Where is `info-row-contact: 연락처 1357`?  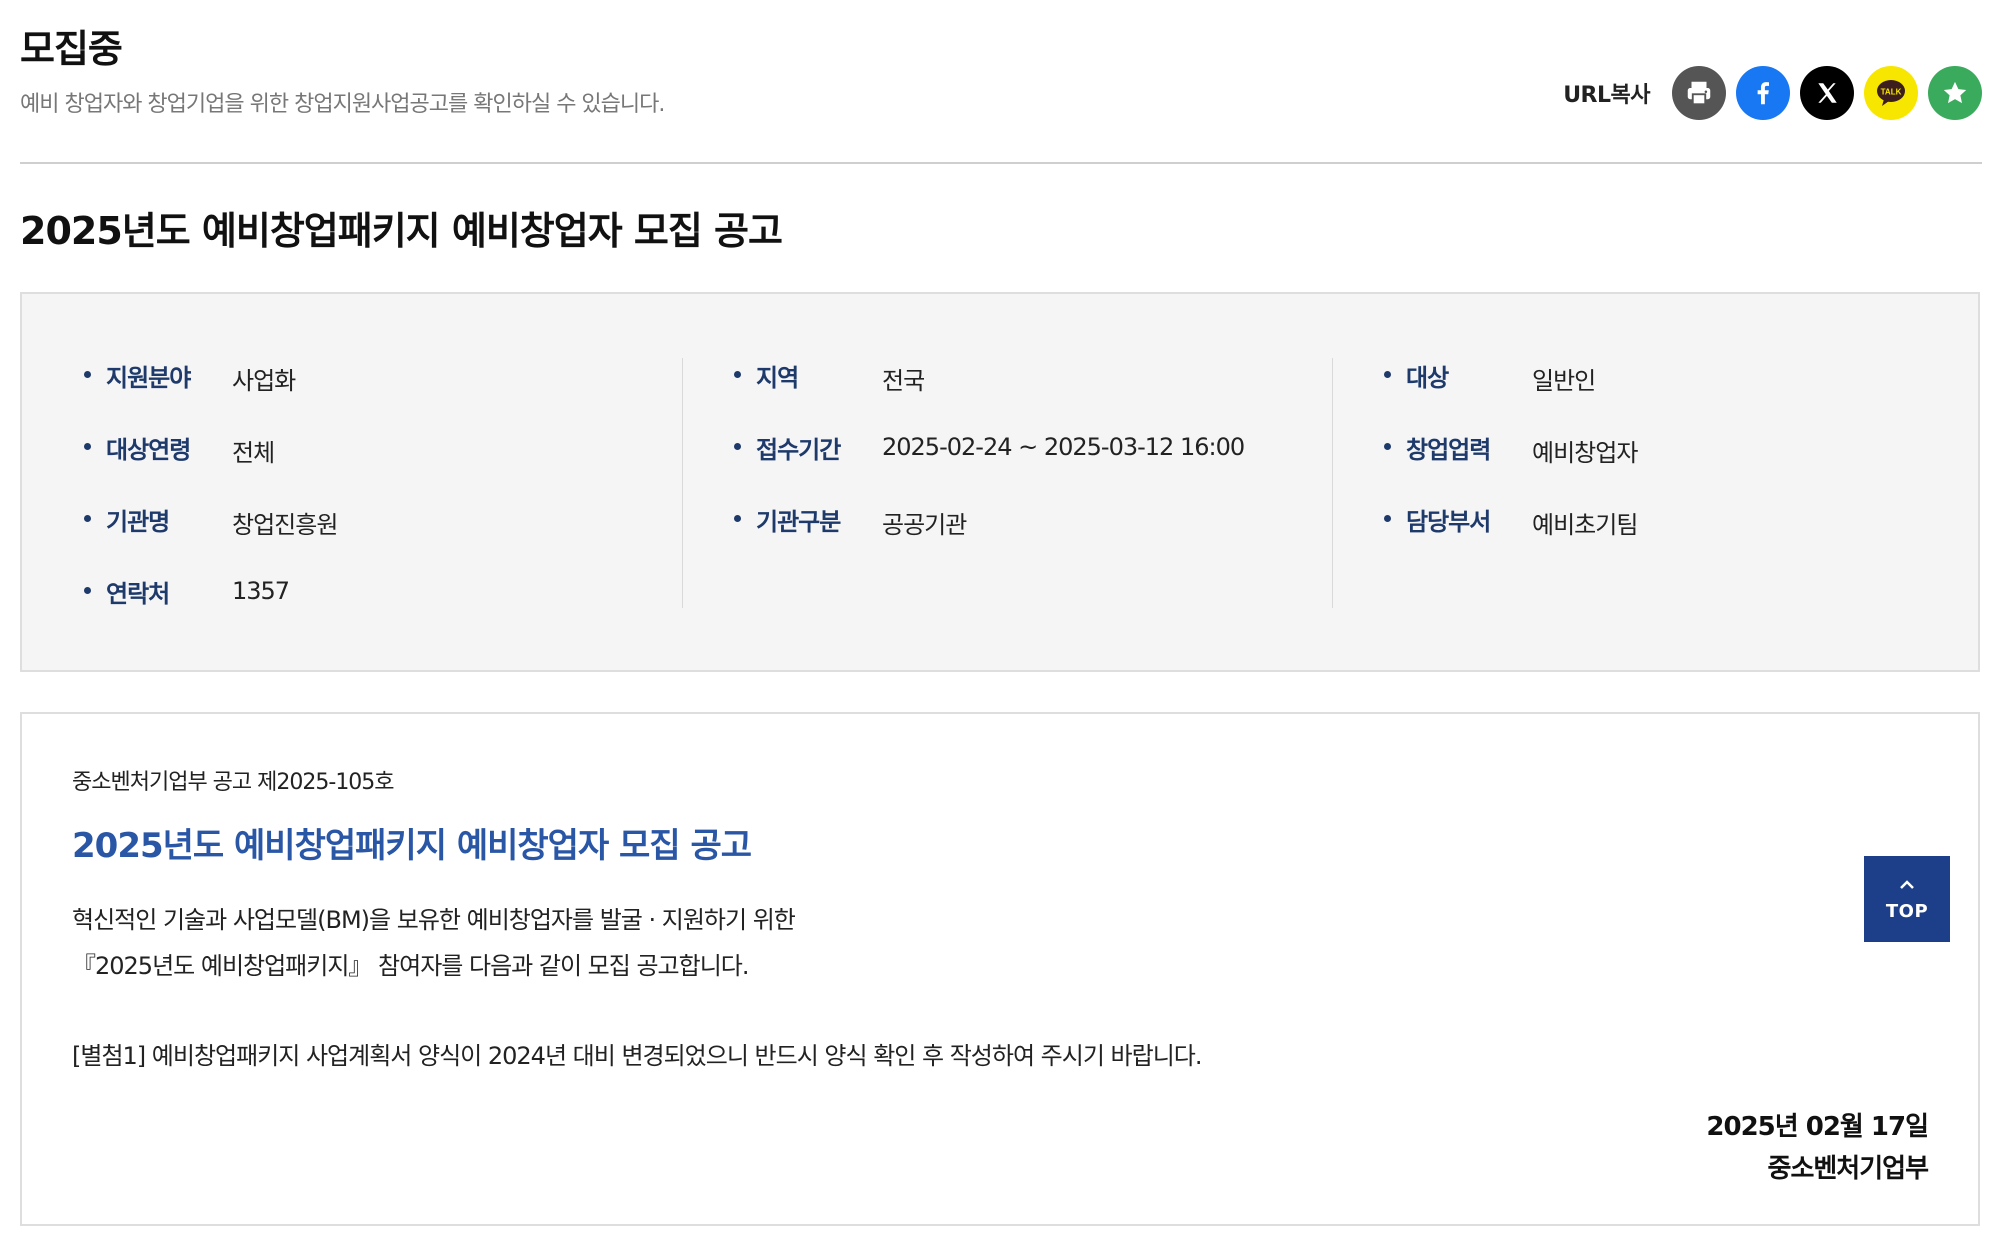 info-row-contact: 연락처 1357 is located at coordinates (364, 610).